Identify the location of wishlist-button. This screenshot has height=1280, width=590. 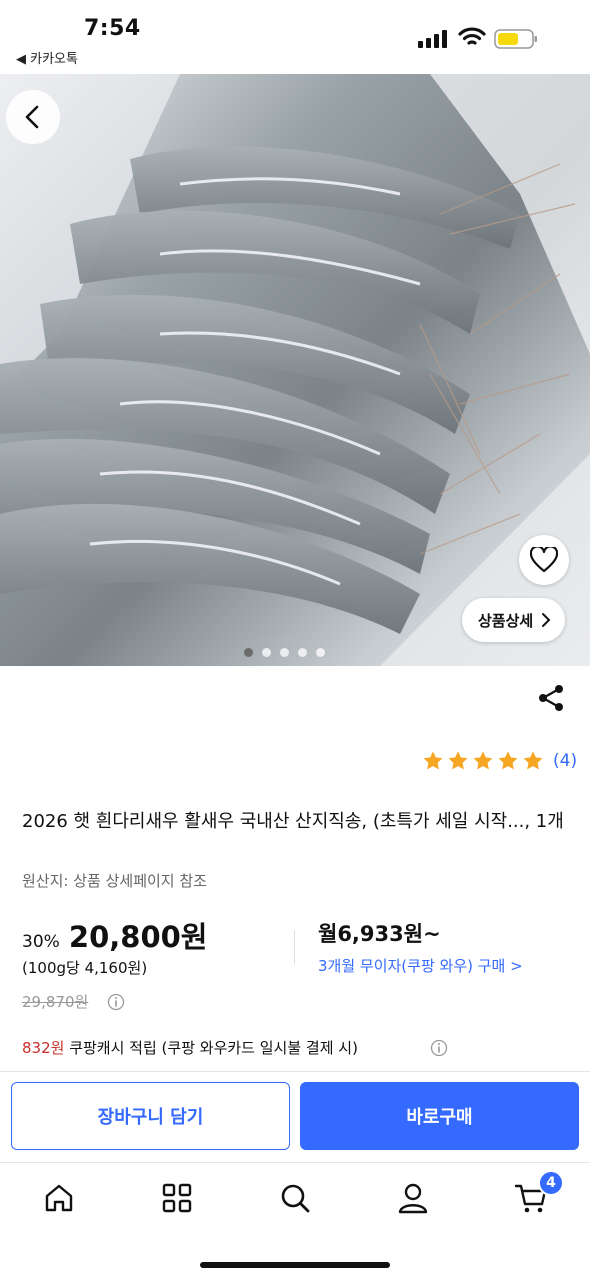
(544, 560).